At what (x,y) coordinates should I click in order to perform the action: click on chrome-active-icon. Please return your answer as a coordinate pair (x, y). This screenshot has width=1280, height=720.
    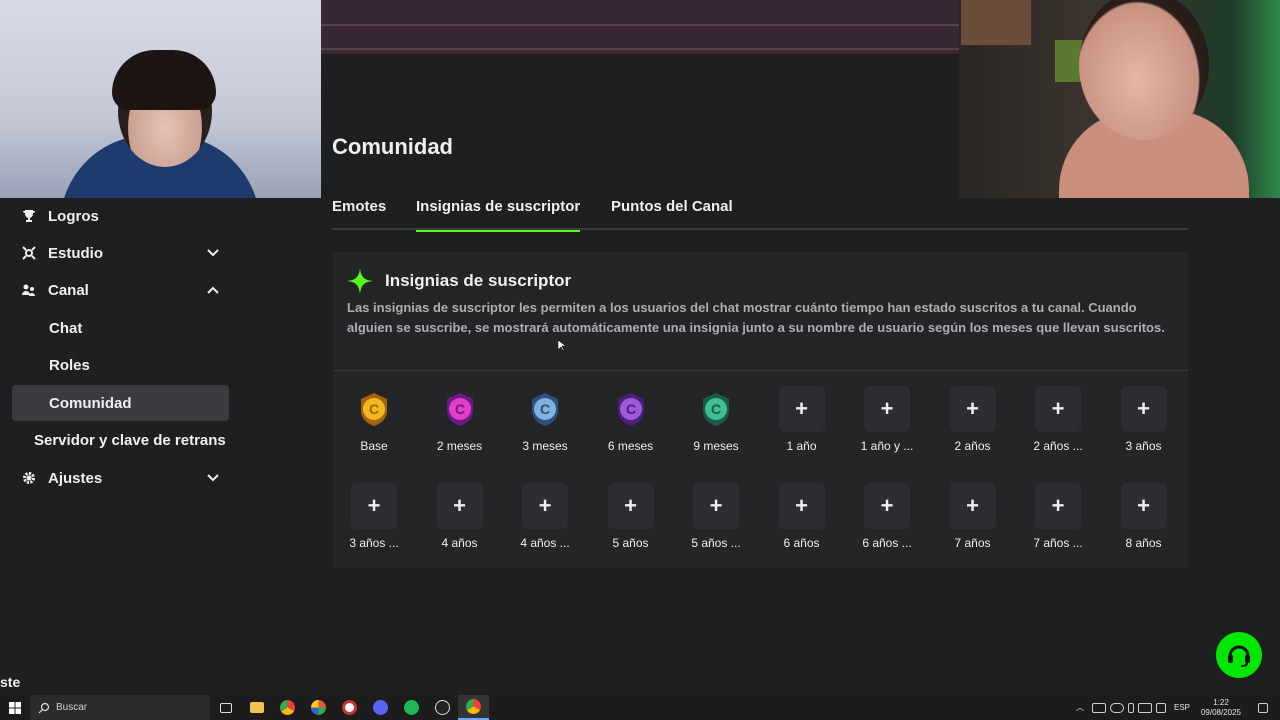
    Looking at the image, I should click on (473, 707).